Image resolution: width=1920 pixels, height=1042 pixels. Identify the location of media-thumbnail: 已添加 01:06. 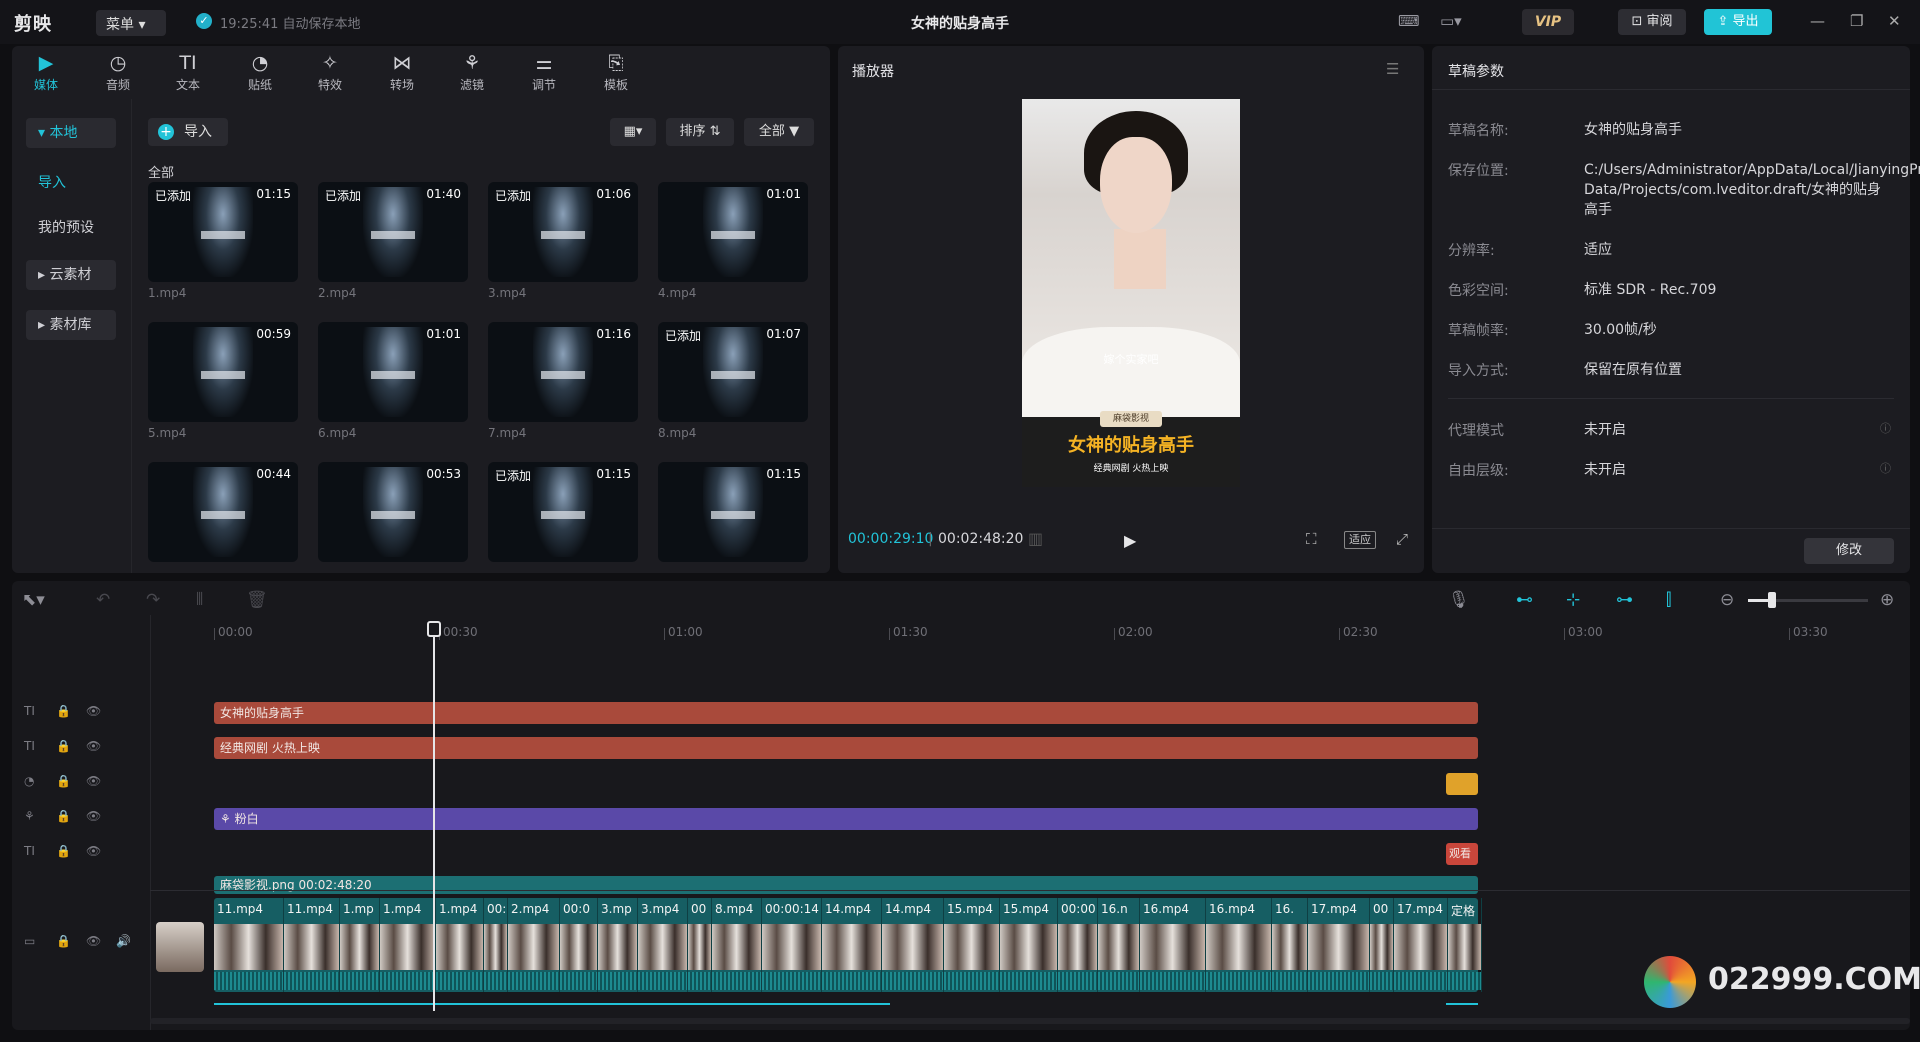
(563, 232).